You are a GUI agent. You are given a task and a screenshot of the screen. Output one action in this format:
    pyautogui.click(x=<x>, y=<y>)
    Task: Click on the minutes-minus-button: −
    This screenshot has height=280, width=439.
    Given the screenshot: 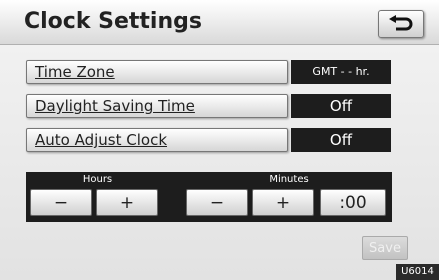 What is the action you would take?
    pyautogui.click(x=217, y=202)
    